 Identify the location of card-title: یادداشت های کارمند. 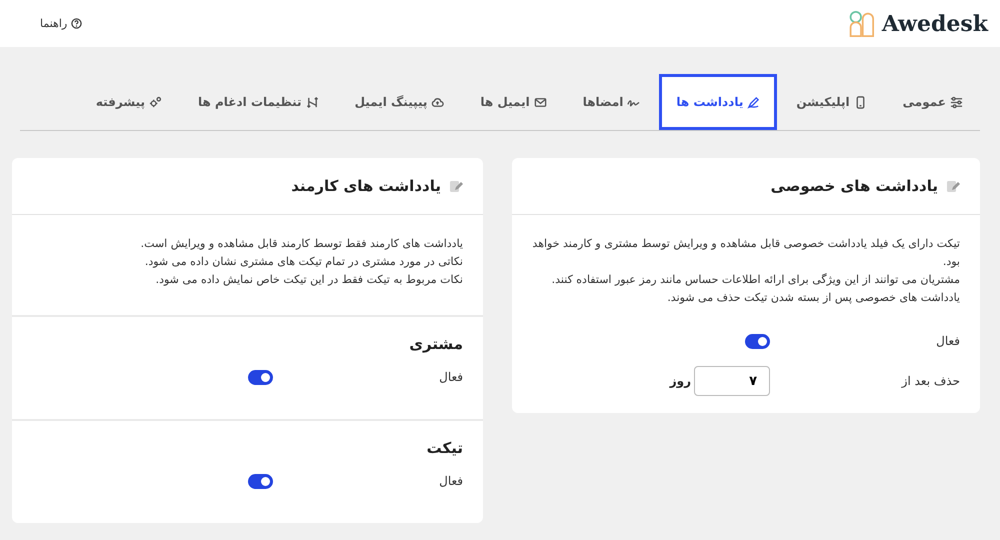
(366, 186).